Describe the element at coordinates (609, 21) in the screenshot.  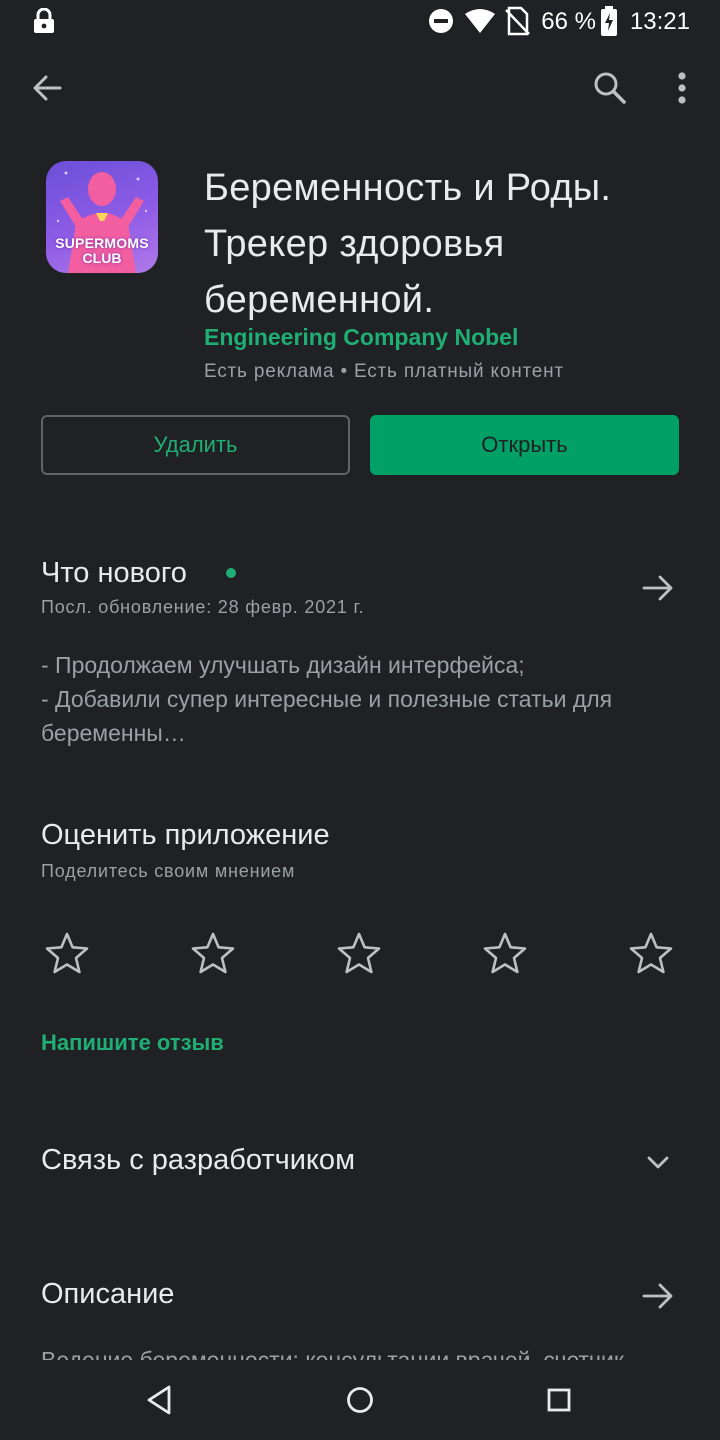
I see `battery-charging-icon` at that location.